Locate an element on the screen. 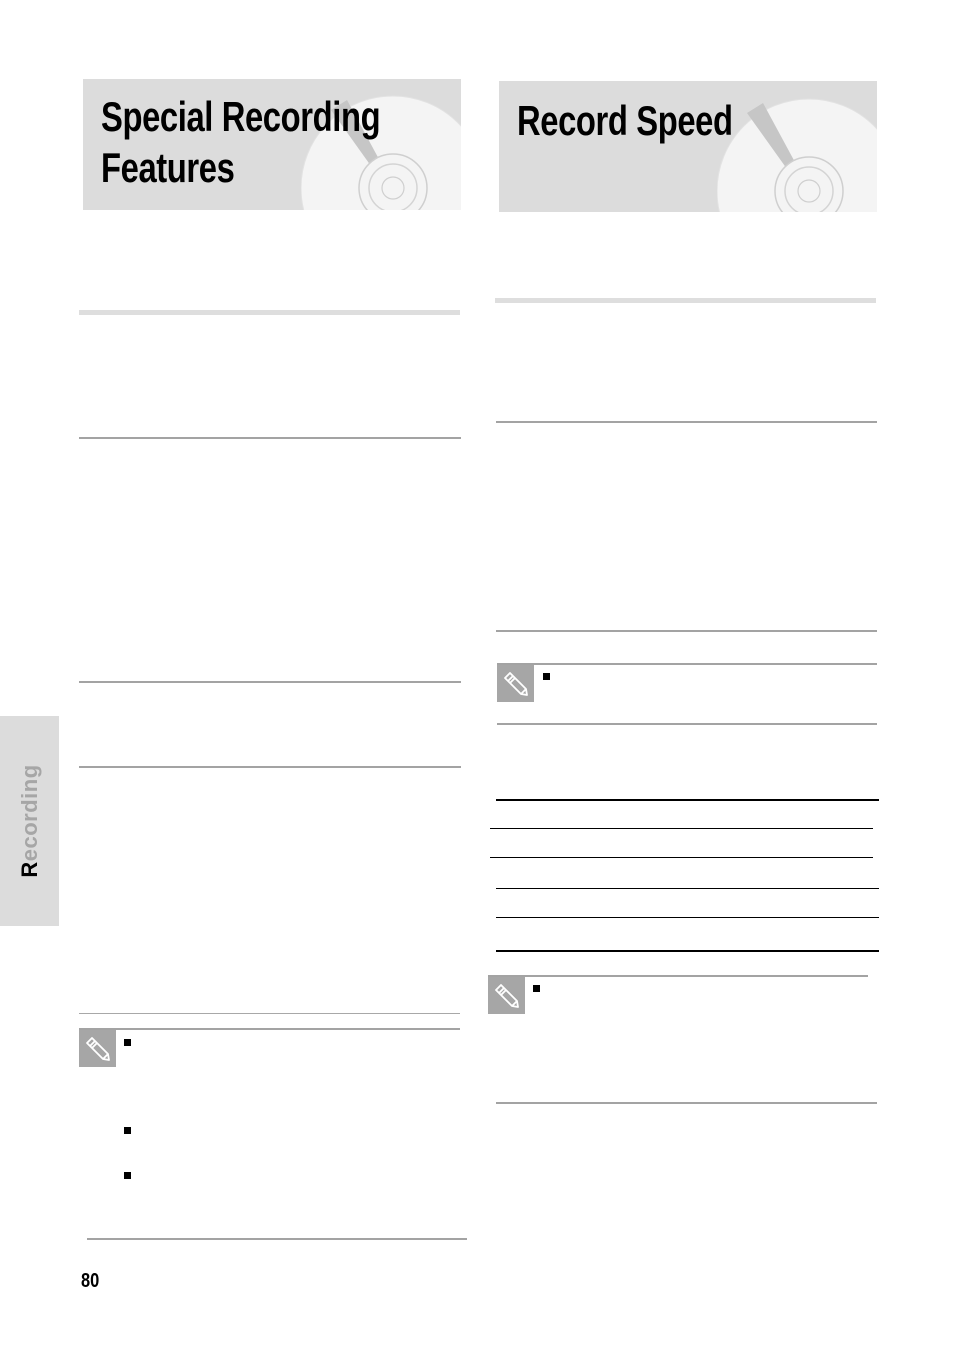 The height and width of the screenshot is (1349, 954). title-line-1: Special Recording is located at coordinates (241, 116).